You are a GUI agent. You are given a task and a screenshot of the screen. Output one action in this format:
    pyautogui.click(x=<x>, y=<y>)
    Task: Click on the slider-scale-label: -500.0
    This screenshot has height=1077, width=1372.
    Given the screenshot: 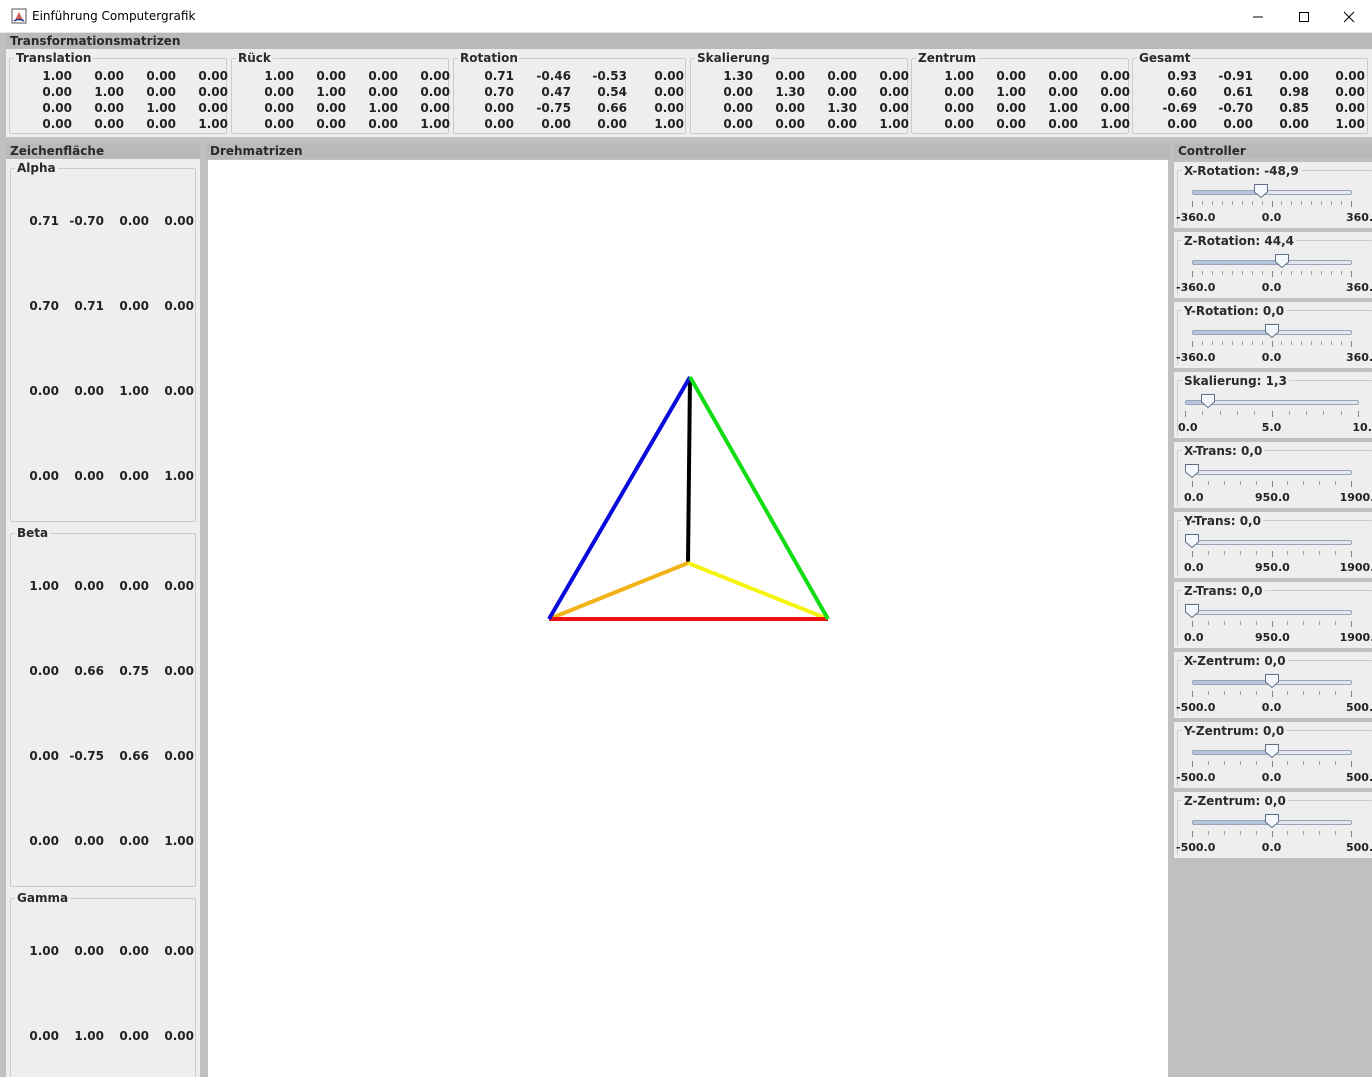 What is the action you would take?
    pyautogui.click(x=1196, y=707)
    